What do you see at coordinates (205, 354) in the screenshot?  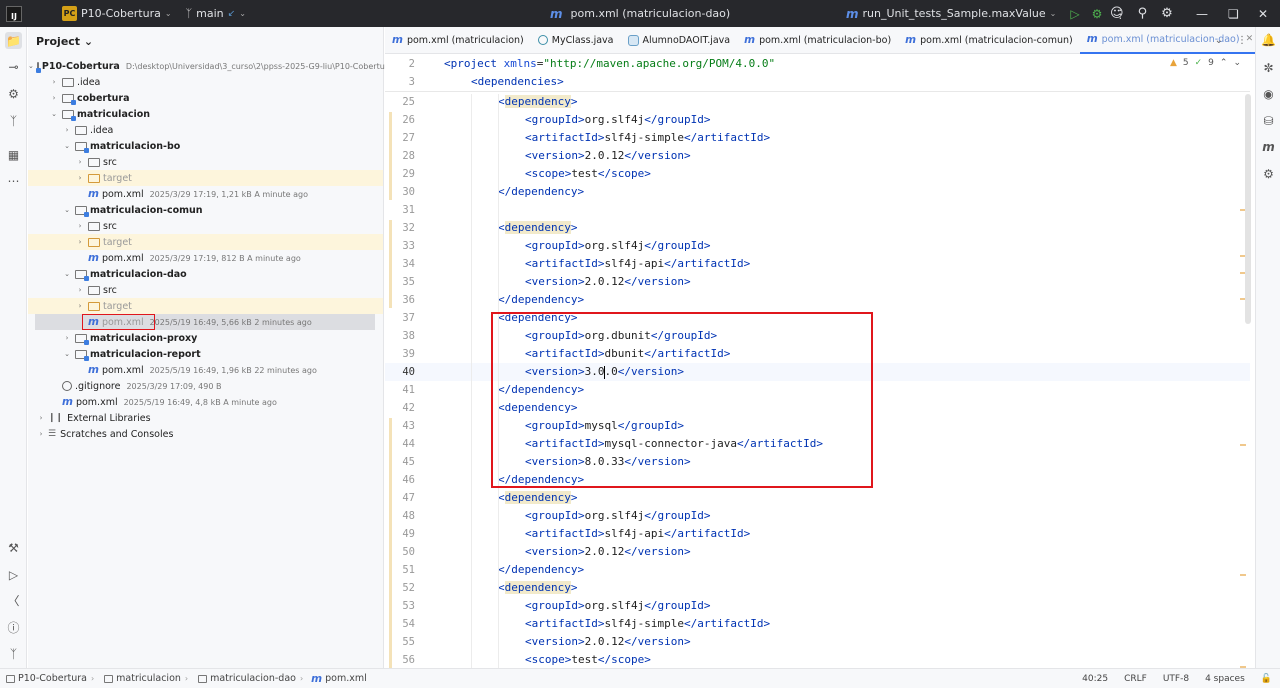 I see `tree-item: ⌄ matriculacion-report` at bounding box center [205, 354].